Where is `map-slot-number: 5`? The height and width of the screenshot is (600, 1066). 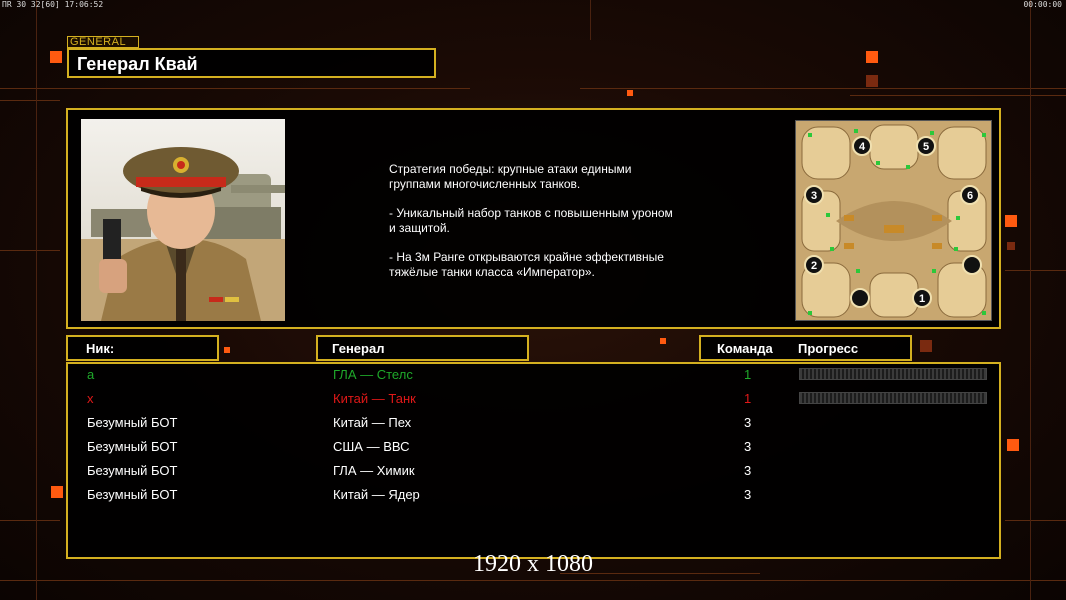
map-slot-number: 5 is located at coordinates (926, 147).